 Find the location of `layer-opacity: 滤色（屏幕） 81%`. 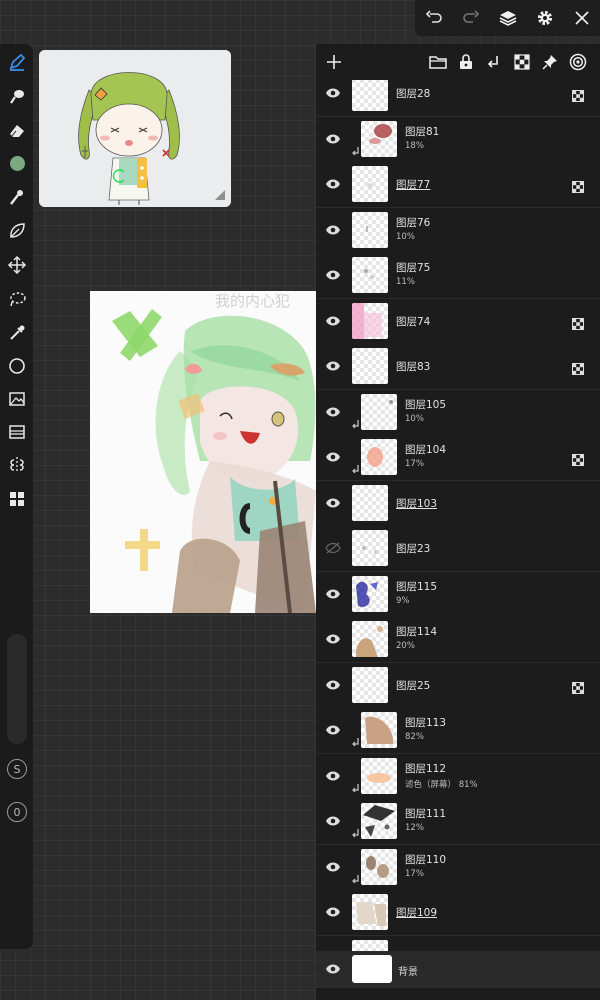

layer-opacity: 滤色（屏幕） 81% is located at coordinates (441, 784).